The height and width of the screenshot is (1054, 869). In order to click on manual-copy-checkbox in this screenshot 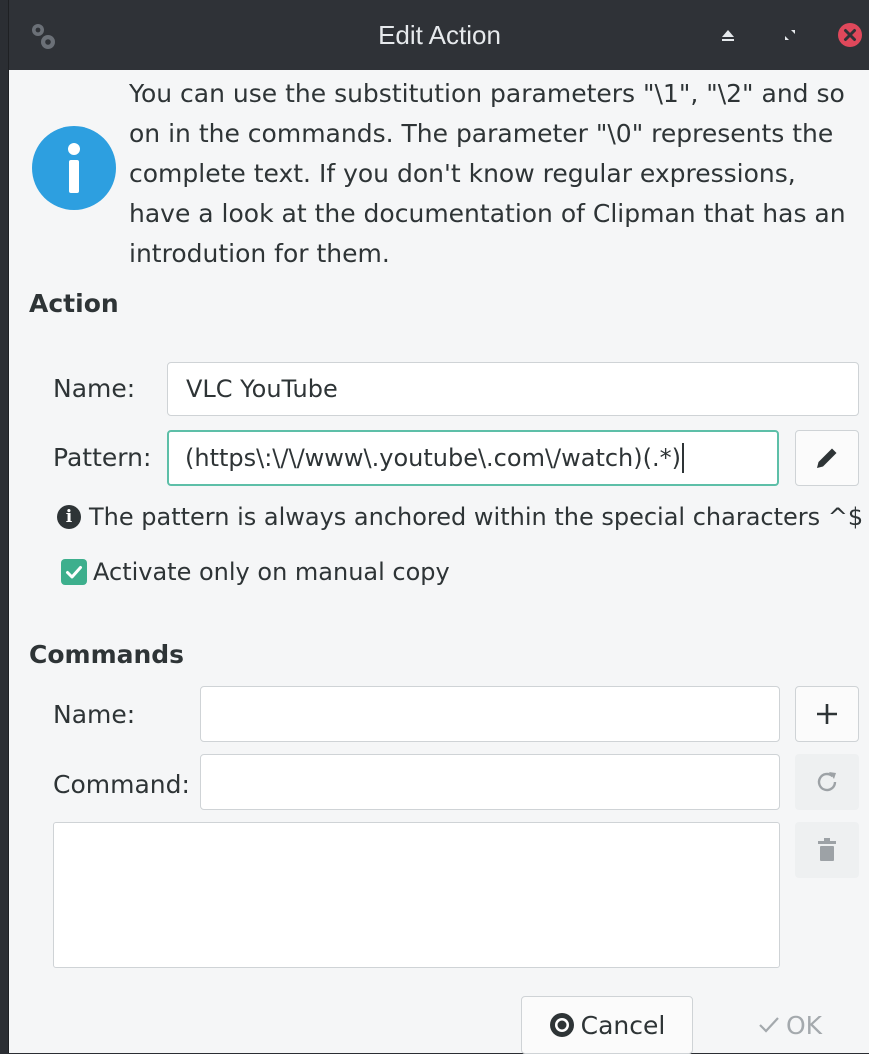, I will do `click(74, 572)`.